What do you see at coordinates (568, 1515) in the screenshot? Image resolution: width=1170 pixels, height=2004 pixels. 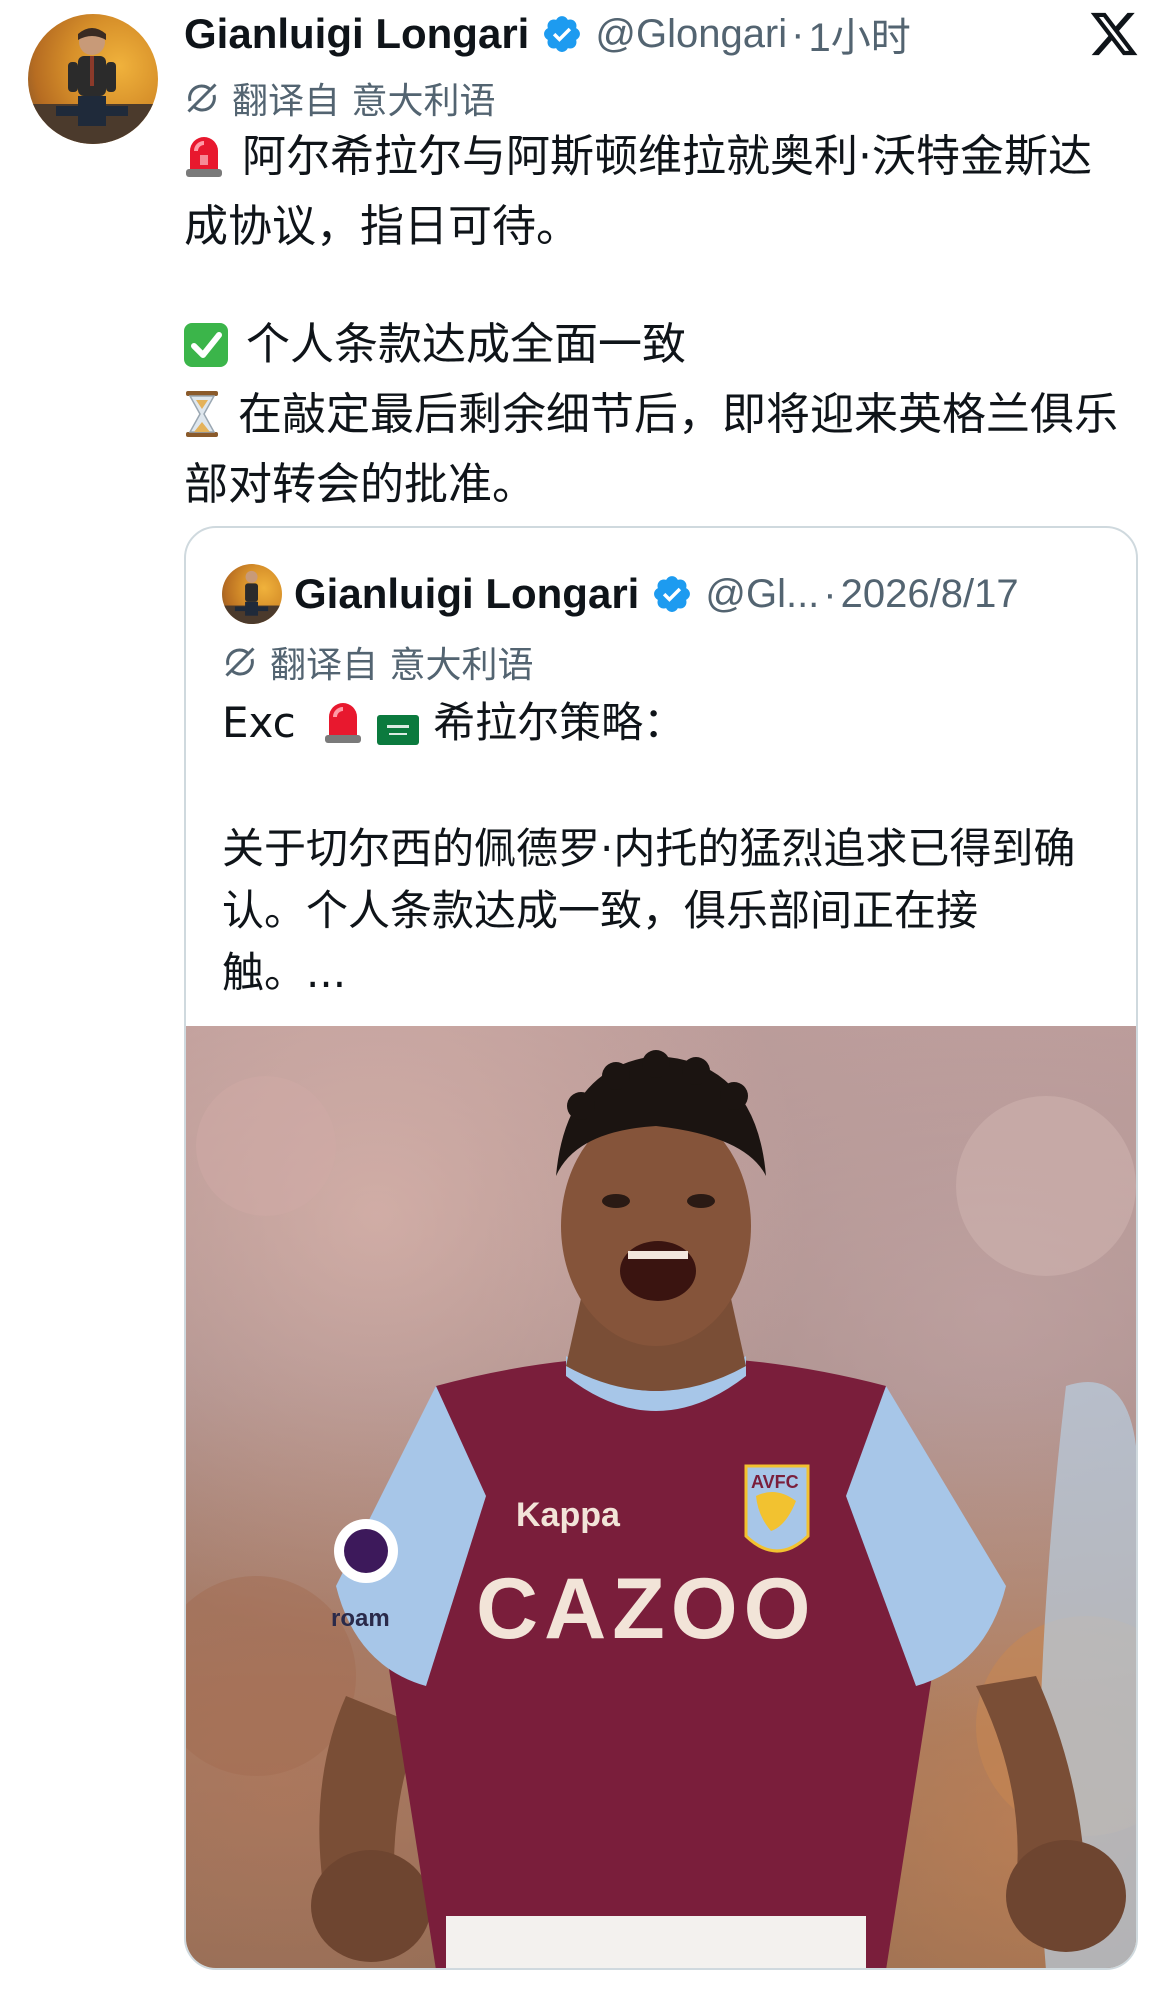 I see `kit-brand: Kappa` at bounding box center [568, 1515].